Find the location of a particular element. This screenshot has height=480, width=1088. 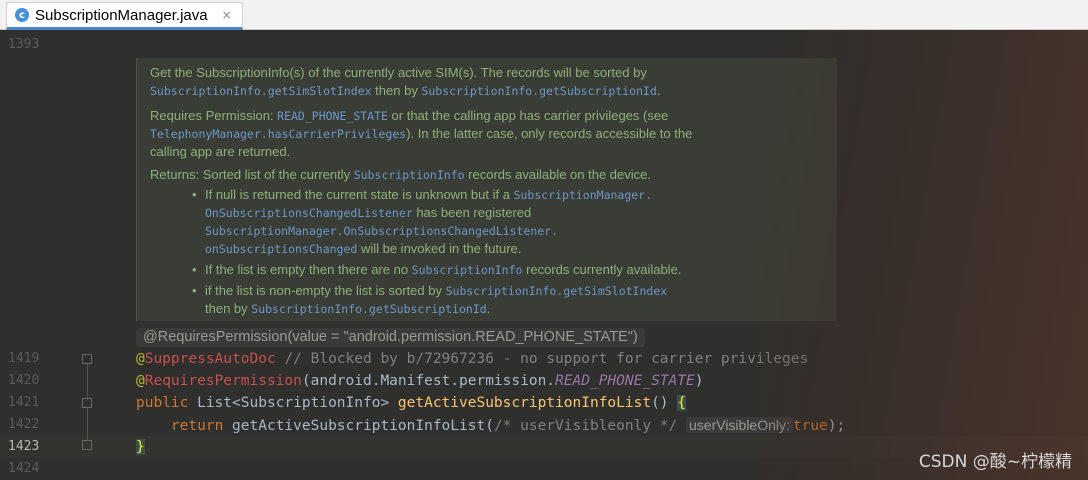

tab-title: SubscriptionManager.java is located at coordinates (121, 15).